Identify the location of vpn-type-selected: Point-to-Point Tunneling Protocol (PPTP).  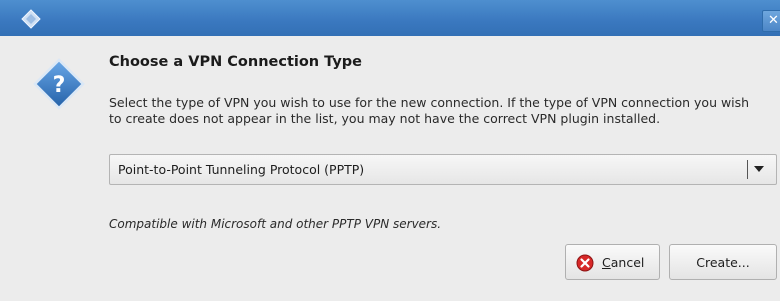
(241, 169).